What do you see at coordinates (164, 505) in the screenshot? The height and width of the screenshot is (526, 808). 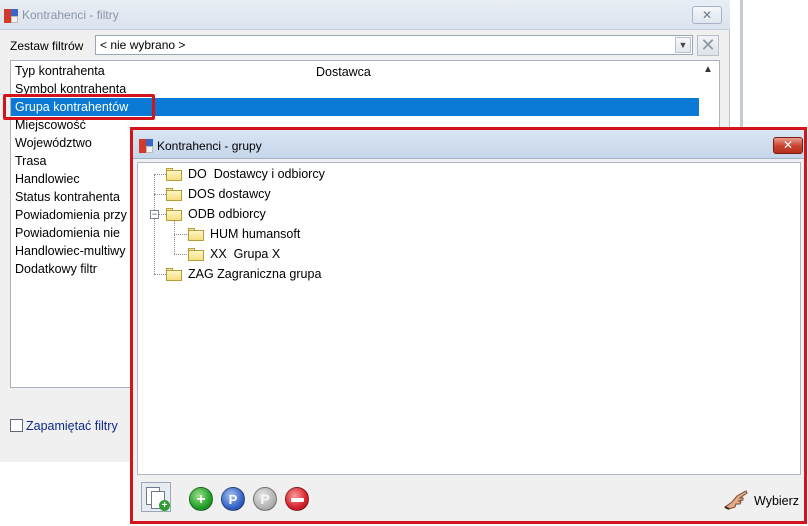 I see `plus-badge-icon: +` at bounding box center [164, 505].